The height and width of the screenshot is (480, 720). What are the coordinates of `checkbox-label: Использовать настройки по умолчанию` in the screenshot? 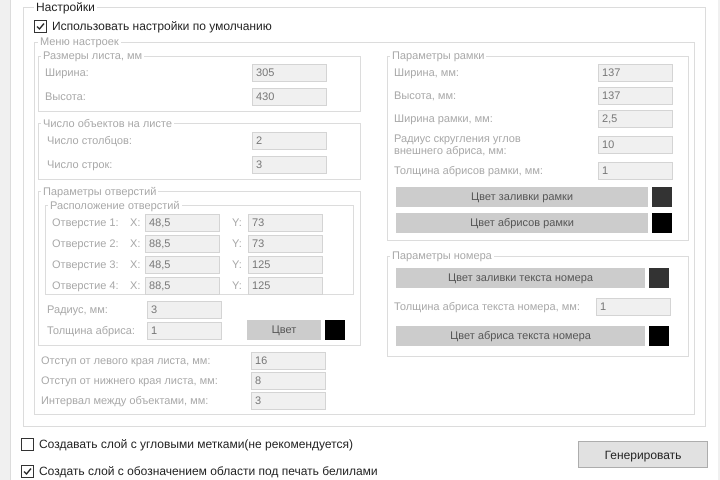 It's located at (162, 26).